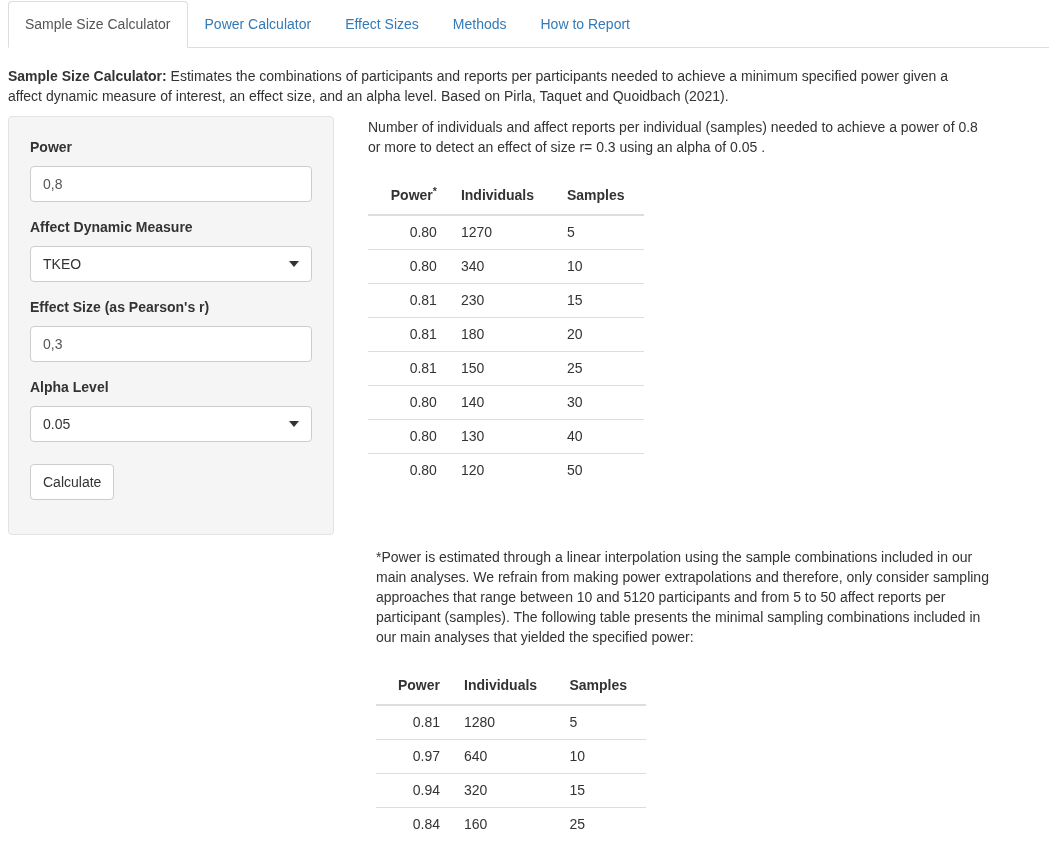 The image size is (1049, 845). I want to click on field-label: Power, so click(51, 147).